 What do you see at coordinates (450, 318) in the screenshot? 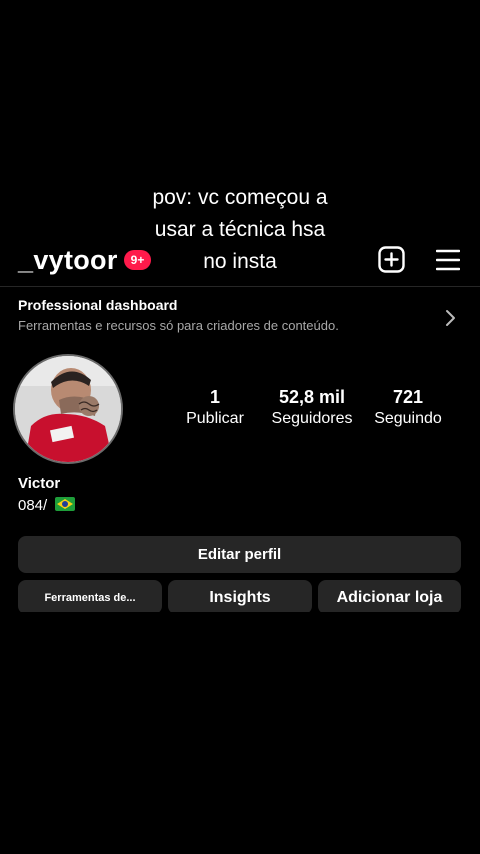
I see `chevron-right-icon` at bounding box center [450, 318].